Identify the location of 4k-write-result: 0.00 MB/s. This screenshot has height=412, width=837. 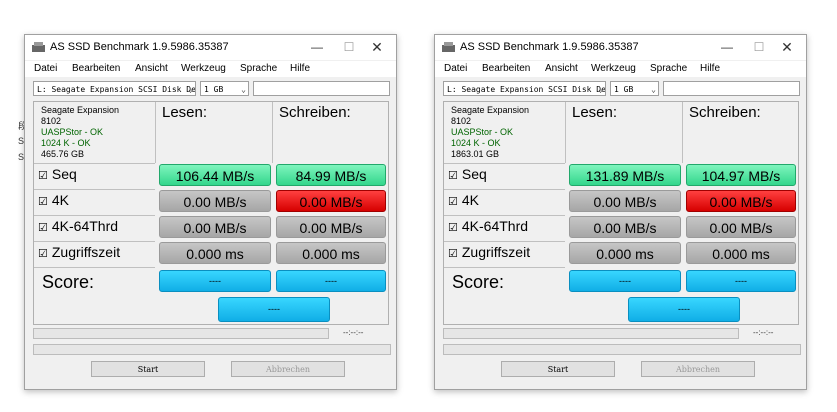
(741, 201).